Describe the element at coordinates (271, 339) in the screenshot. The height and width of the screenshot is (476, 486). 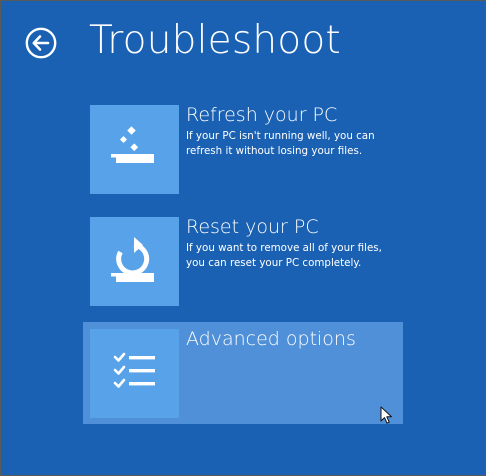
I see `option-title: Advanced options` at that location.